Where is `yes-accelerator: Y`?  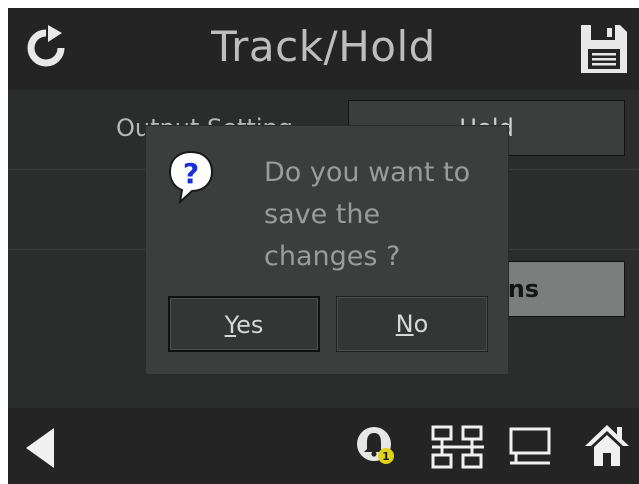
yes-accelerator: Y is located at coordinates (230, 325).